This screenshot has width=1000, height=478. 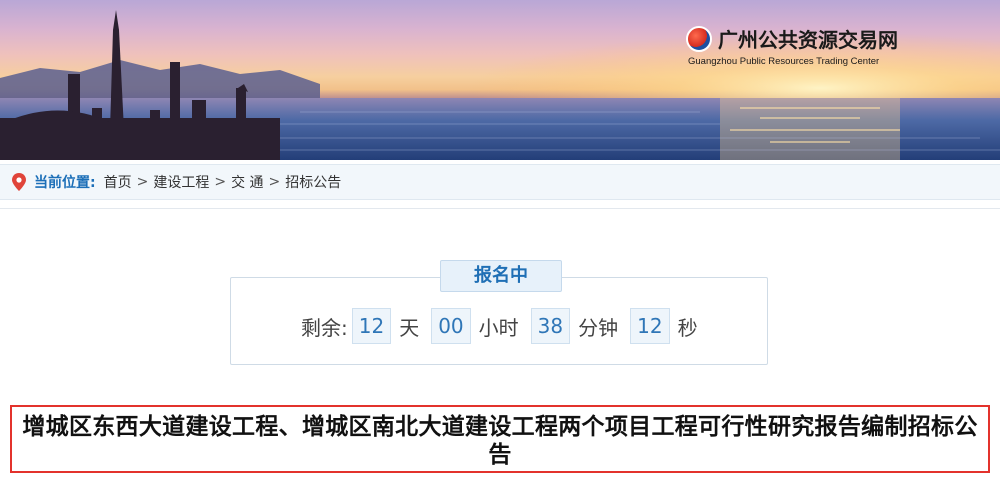 What do you see at coordinates (247, 182) in the screenshot?
I see `breadcrumb-transport: 交 通` at bounding box center [247, 182].